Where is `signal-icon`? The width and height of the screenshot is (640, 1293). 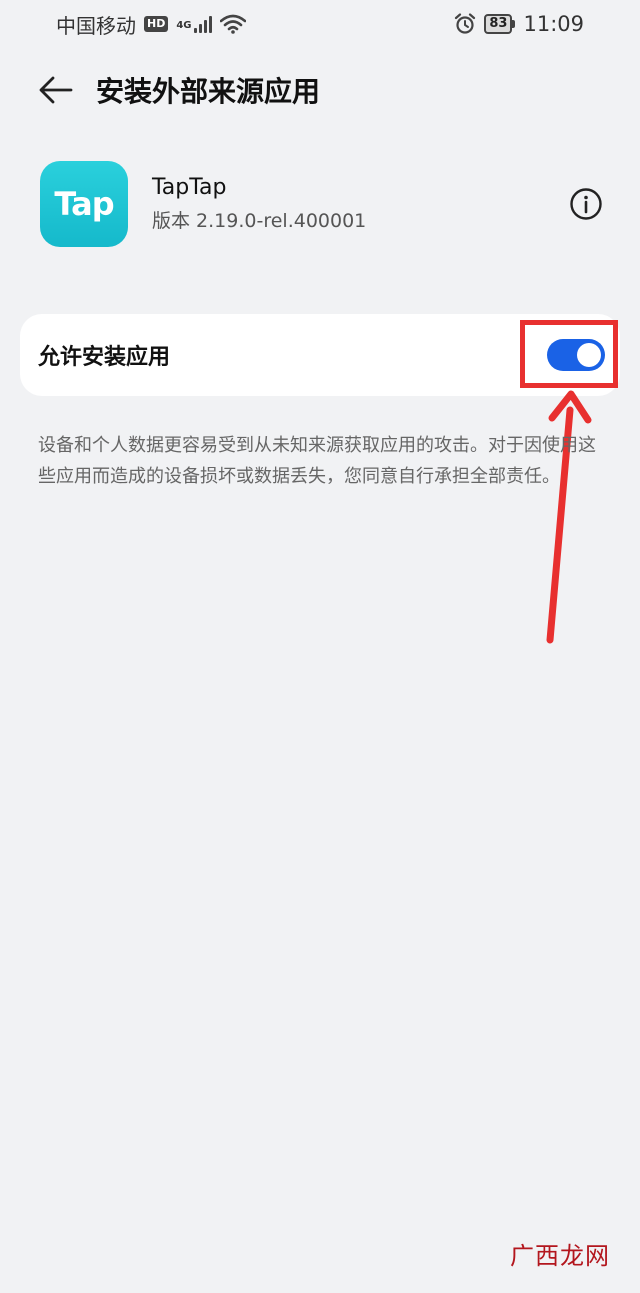
signal-icon is located at coordinates (202, 24).